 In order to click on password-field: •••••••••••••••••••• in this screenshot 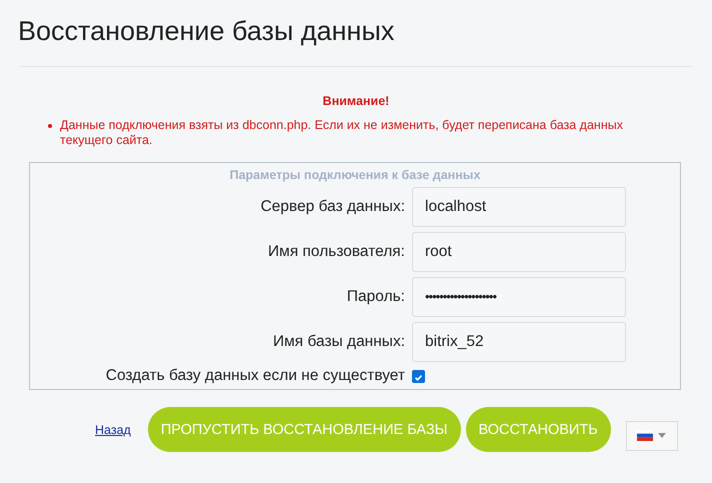, I will do `click(519, 297)`.